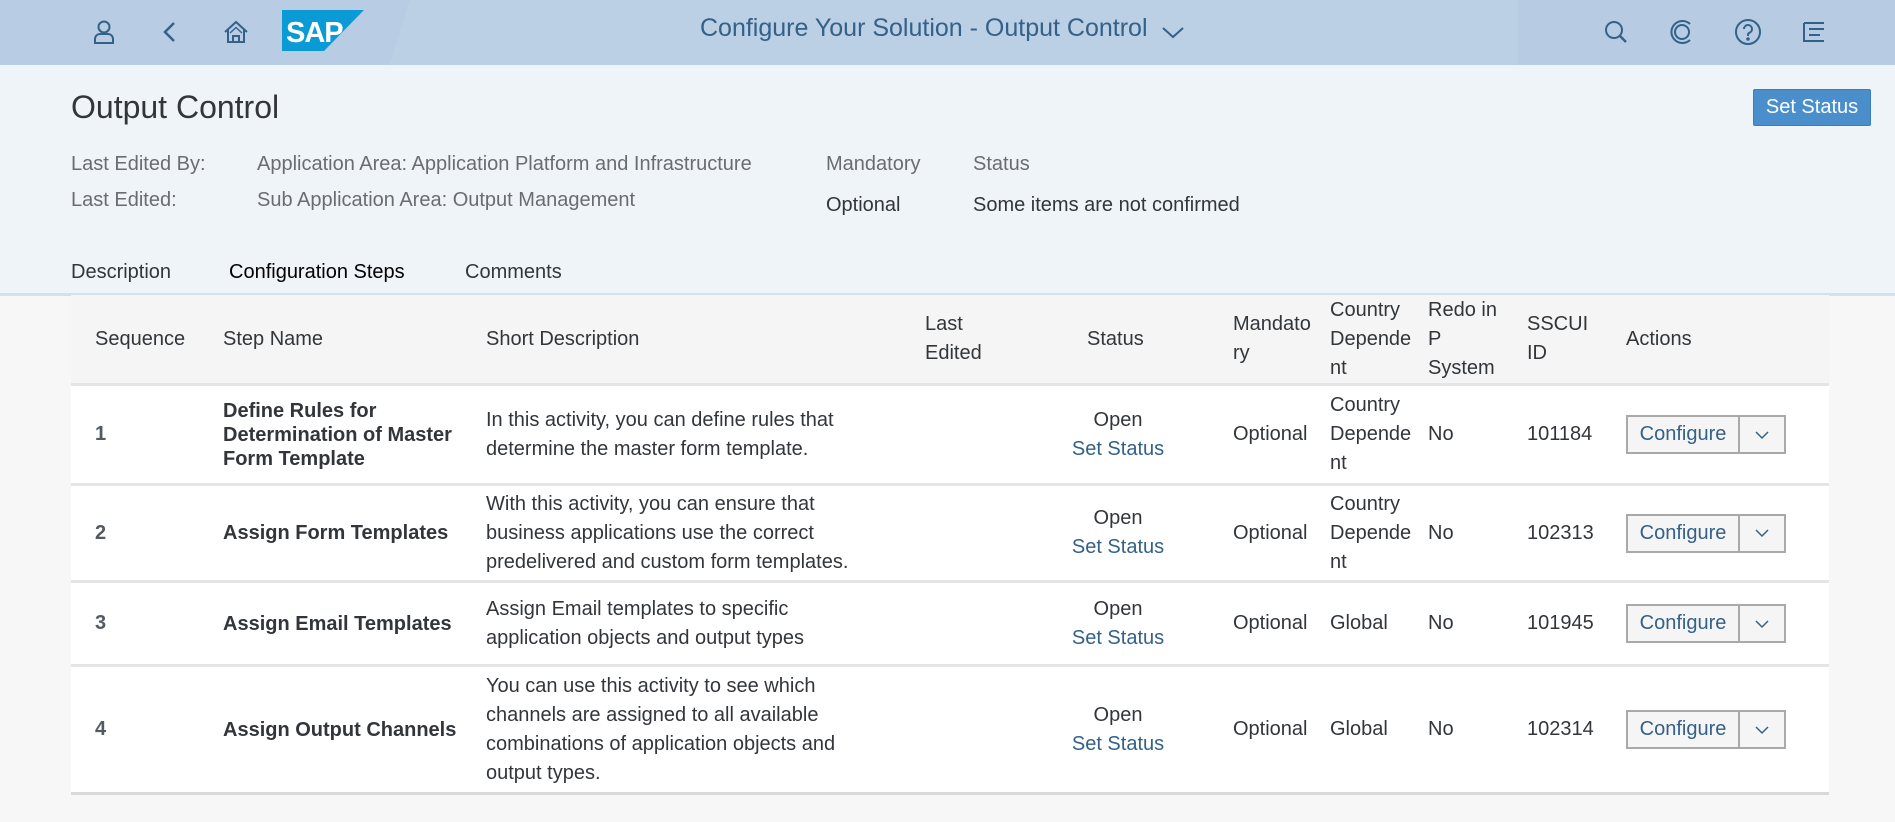 Image resolution: width=1895 pixels, height=822 pixels. What do you see at coordinates (317, 272) in the screenshot?
I see `tab-label: Configuration Steps` at bounding box center [317, 272].